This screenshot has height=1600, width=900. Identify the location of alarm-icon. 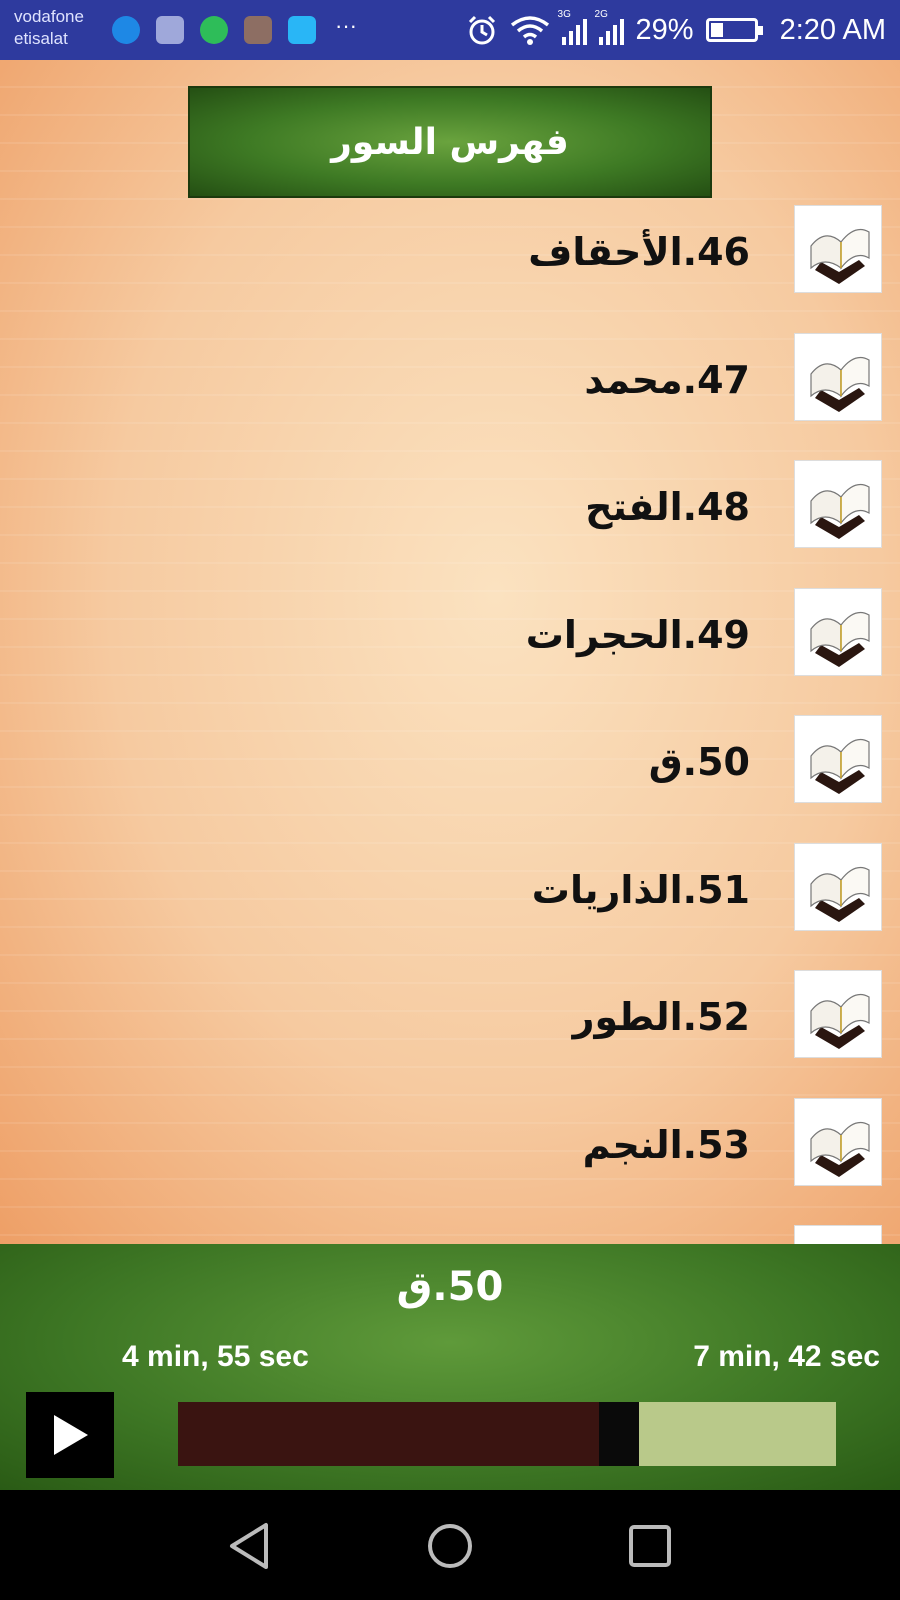
(481, 30).